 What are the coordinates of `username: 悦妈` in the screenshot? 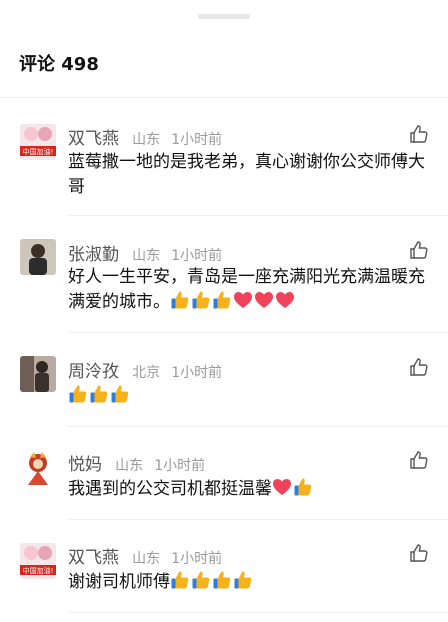 It's located at (85, 465).